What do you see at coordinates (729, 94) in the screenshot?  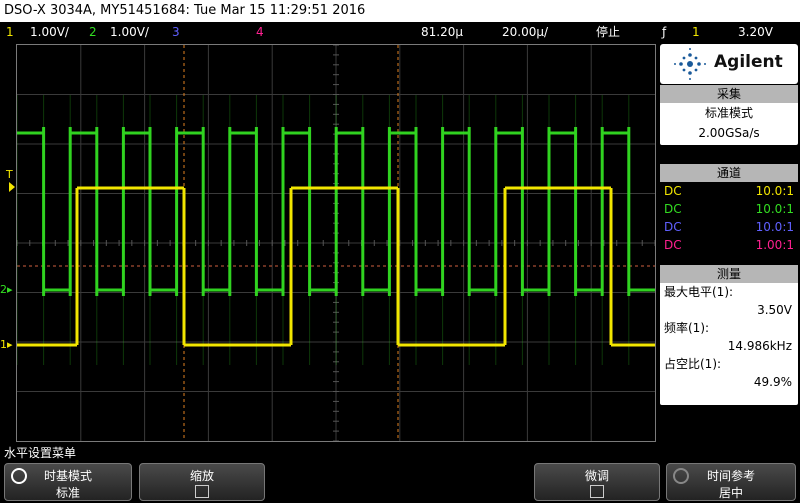 I see `acquire-header: 采集` at bounding box center [729, 94].